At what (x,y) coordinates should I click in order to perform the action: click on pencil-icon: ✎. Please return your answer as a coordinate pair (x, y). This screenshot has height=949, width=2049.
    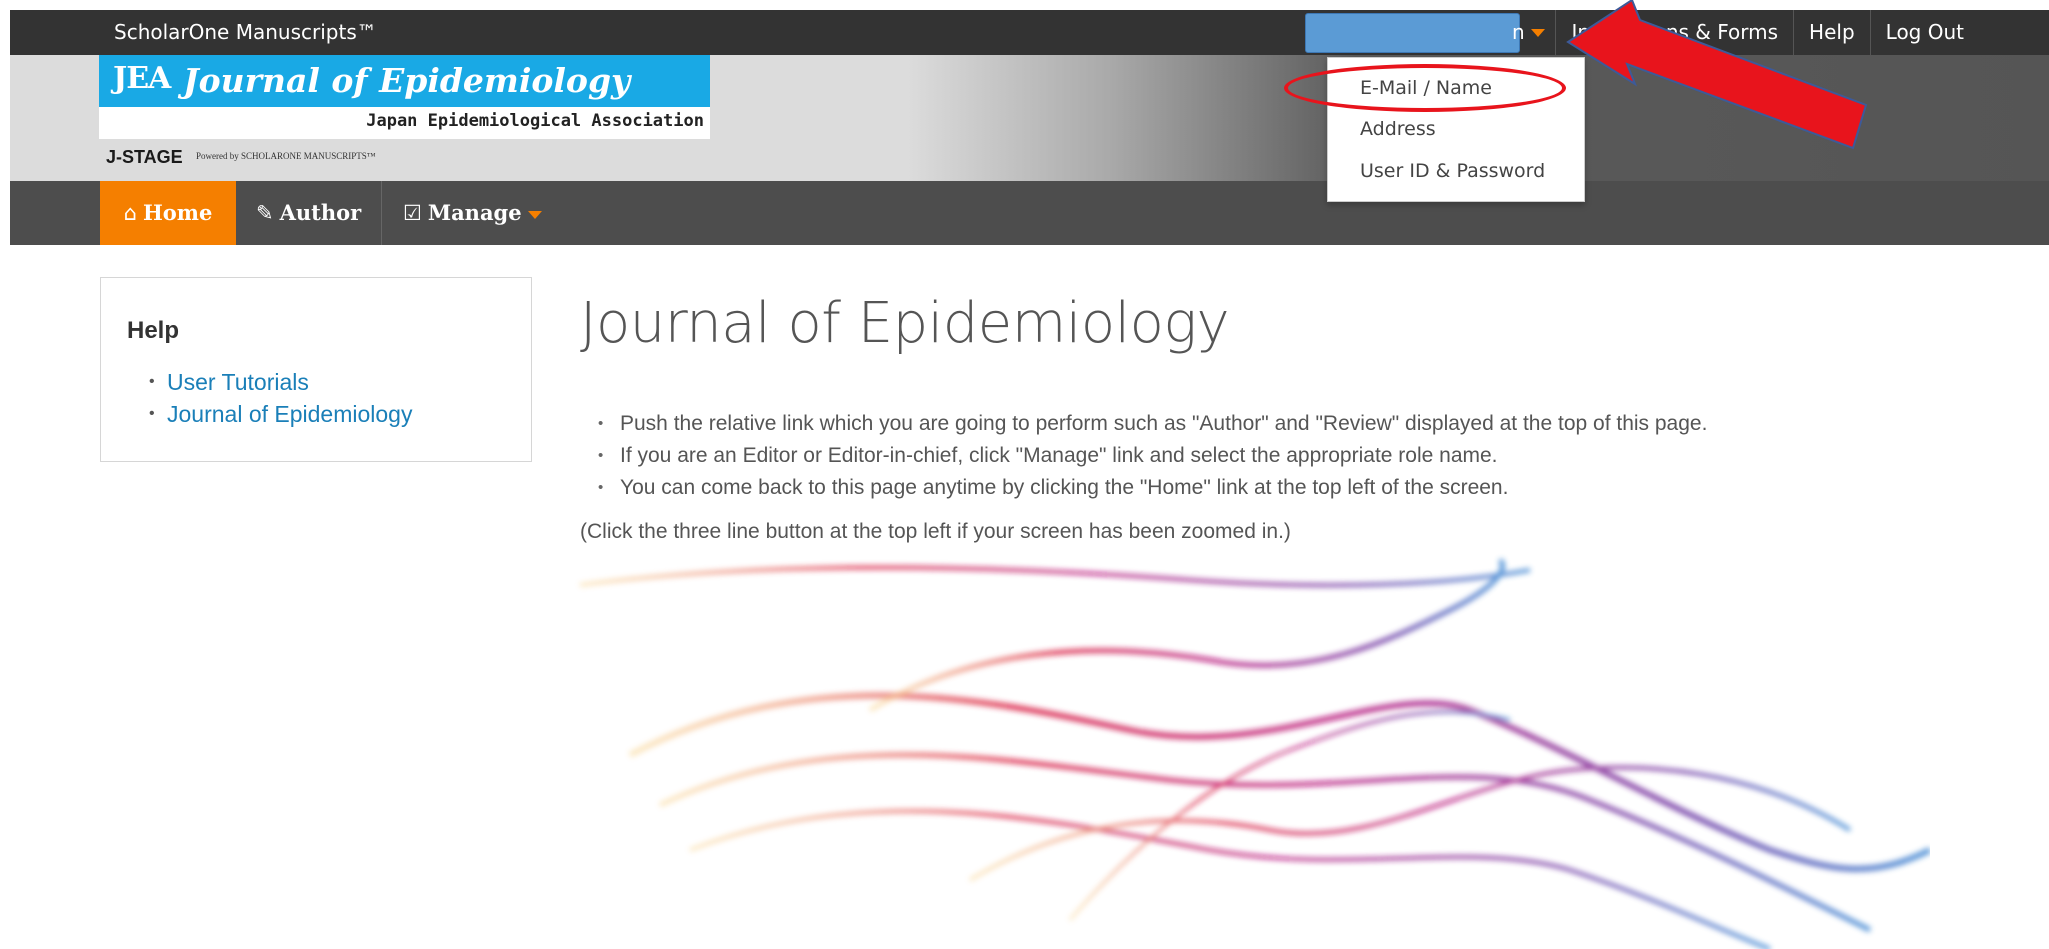
    Looking at the image, I should click on (265, 213).